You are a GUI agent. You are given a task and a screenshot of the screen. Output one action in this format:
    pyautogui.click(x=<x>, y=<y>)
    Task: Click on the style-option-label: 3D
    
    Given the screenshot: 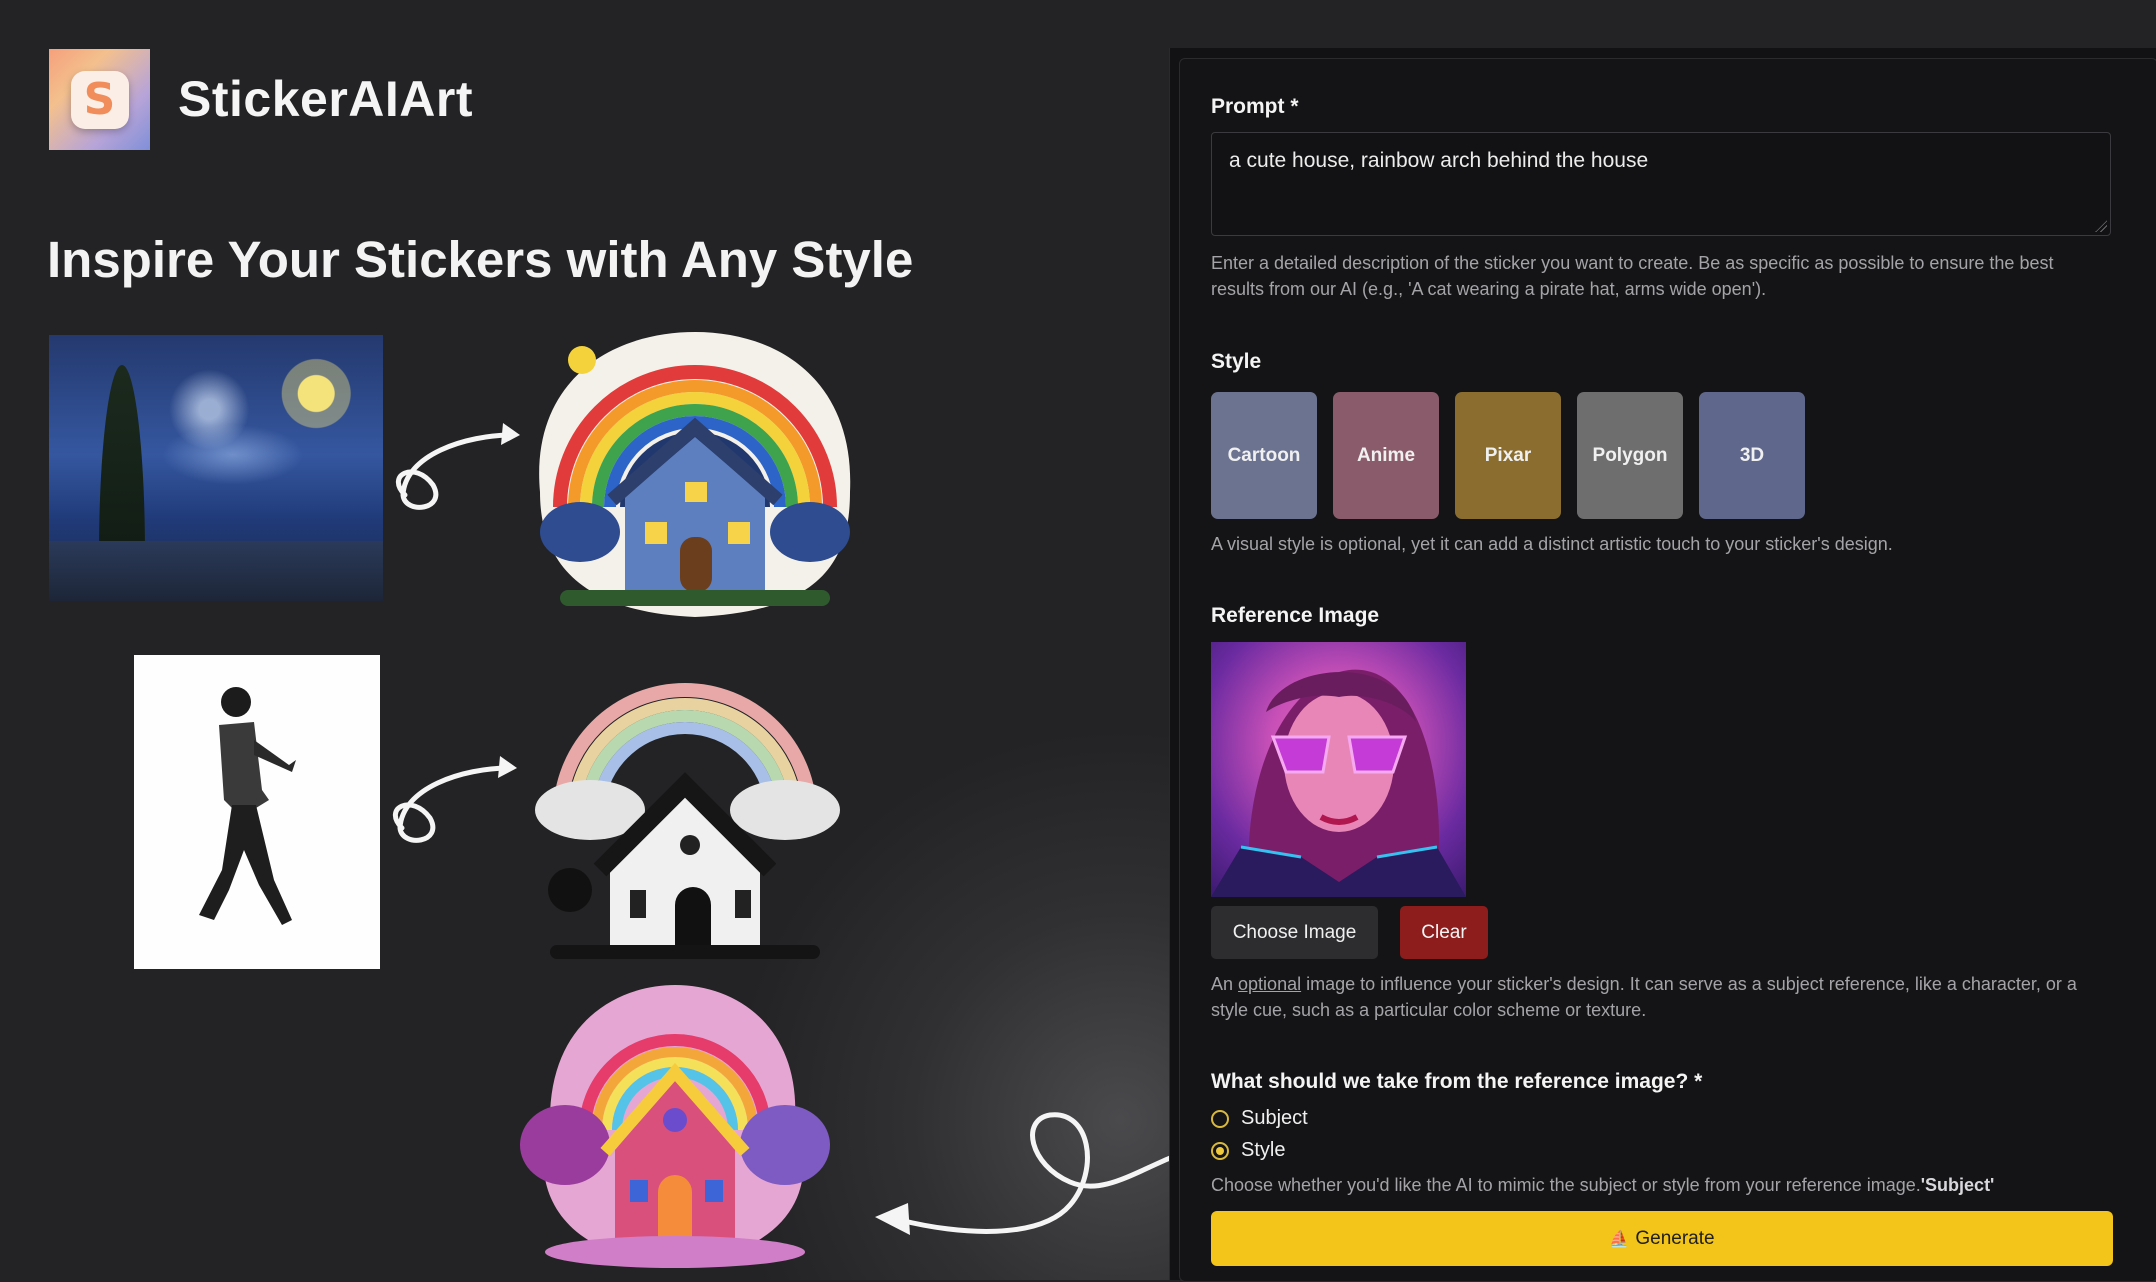 What is the action you would take?
    pyautogui.click(x=1752, y=455)
    